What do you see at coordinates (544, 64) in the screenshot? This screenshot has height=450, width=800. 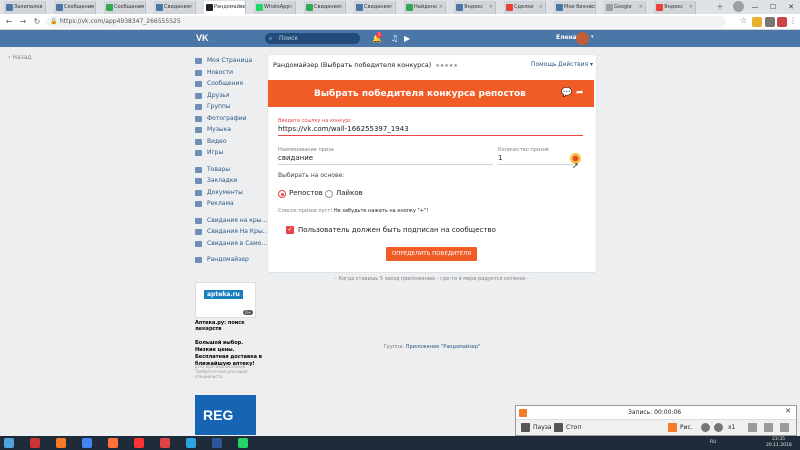 I see `help-link: Помощь` at bounding box center [544, 64].